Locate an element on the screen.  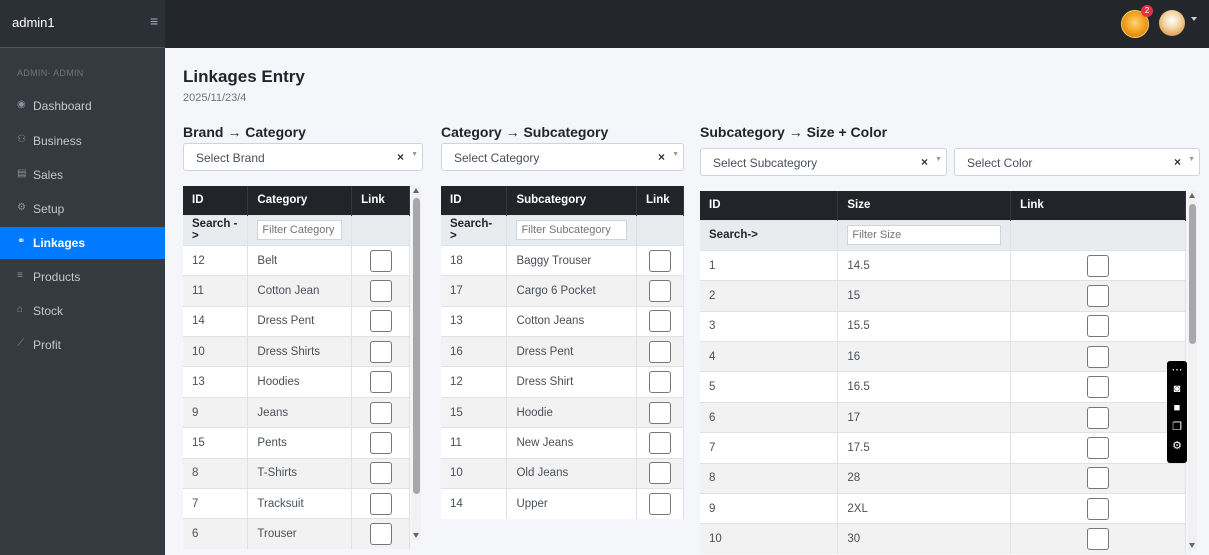
sidebar-item-dashboard: ◉ Dashboard is located at coordinates (82, 106).